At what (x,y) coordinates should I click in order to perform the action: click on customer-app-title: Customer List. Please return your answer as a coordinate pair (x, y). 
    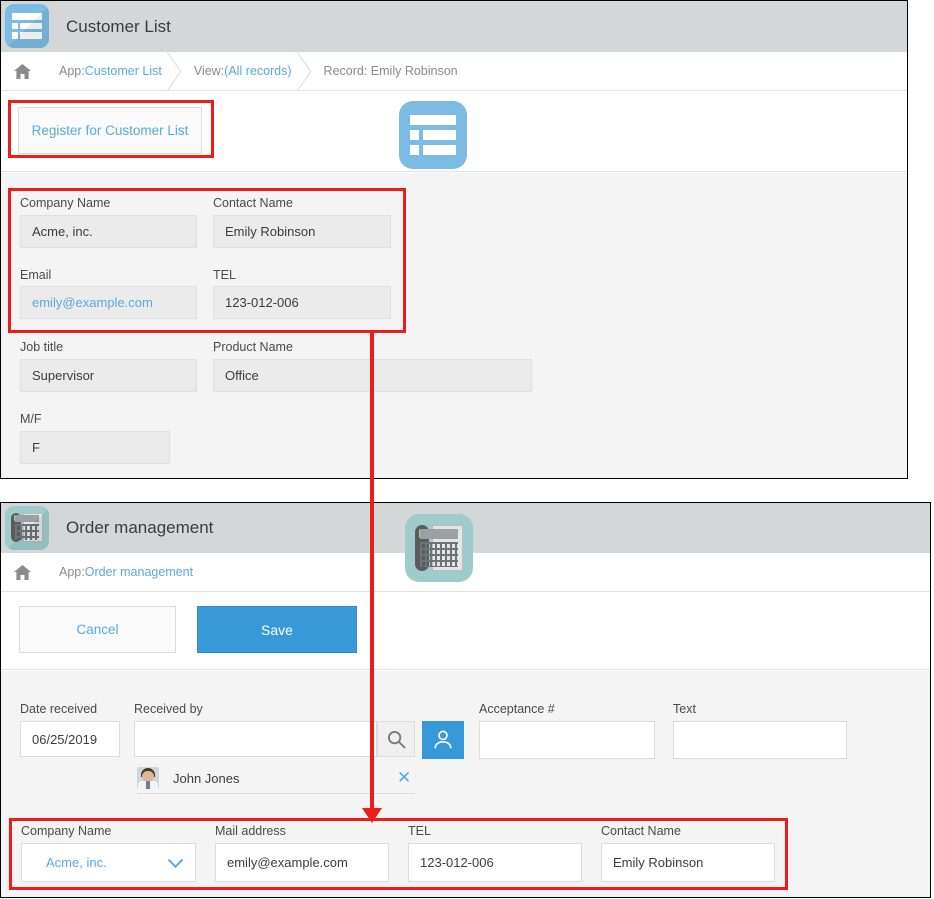
    Looking at the image, I should click on (118, 26).